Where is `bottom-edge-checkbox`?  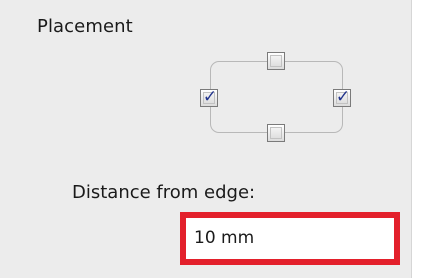
bottom-edge-checkbox is located at coordinates (276, 133).